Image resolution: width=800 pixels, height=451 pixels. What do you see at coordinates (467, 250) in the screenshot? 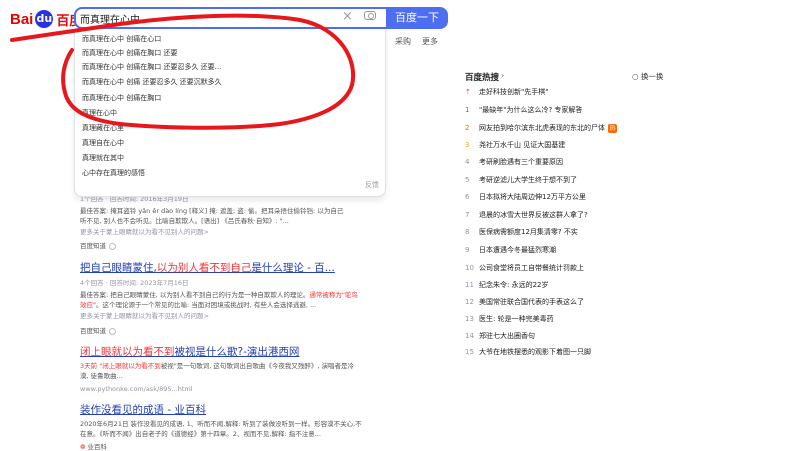
I see `hot-rank: 9` at bounding box center [467, 250].